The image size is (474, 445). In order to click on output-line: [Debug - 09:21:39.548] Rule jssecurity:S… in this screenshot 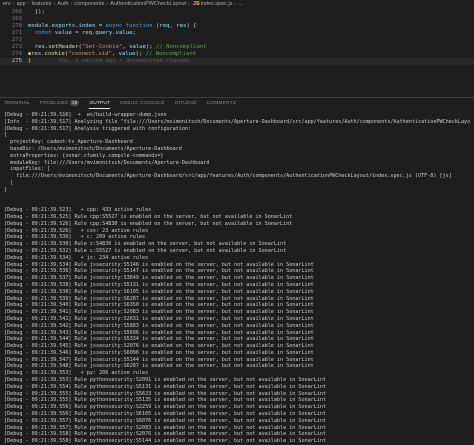, I will do `click(159, 366)`.